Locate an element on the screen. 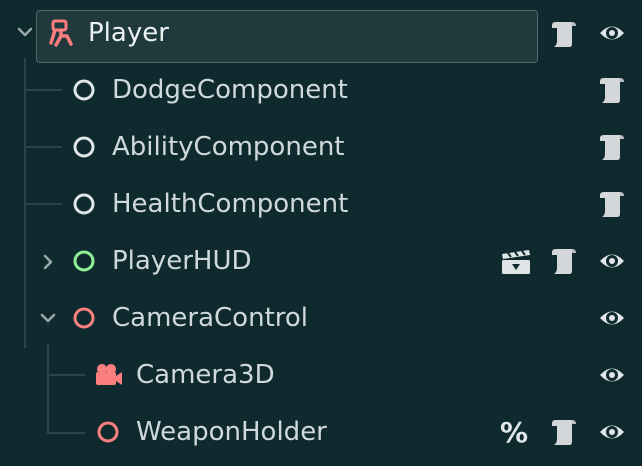 The width and height of the screenshot is (642, 466). instance-clapper-icon is located at coordinates (516, 262).